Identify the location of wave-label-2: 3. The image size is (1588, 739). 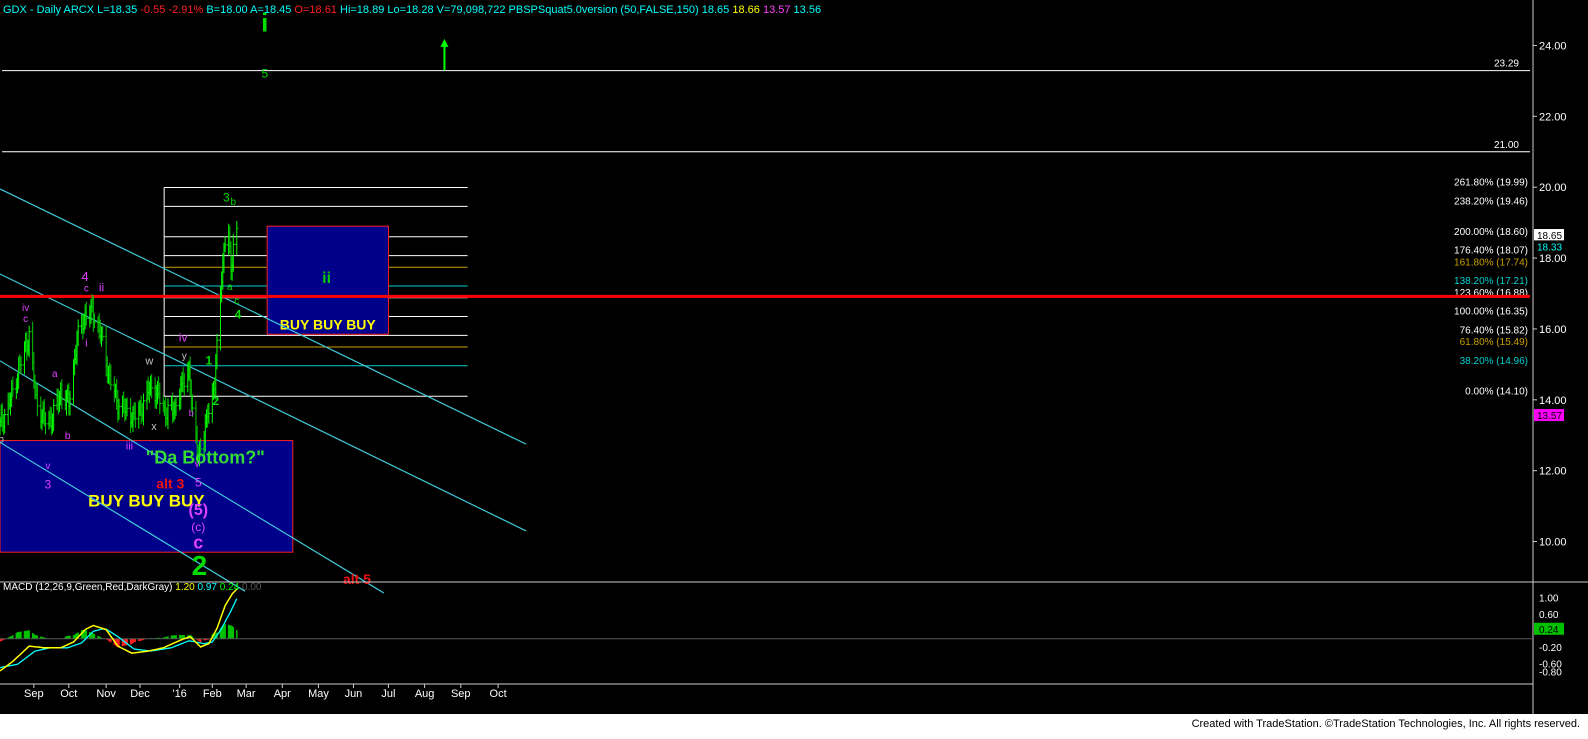
(226, 197).